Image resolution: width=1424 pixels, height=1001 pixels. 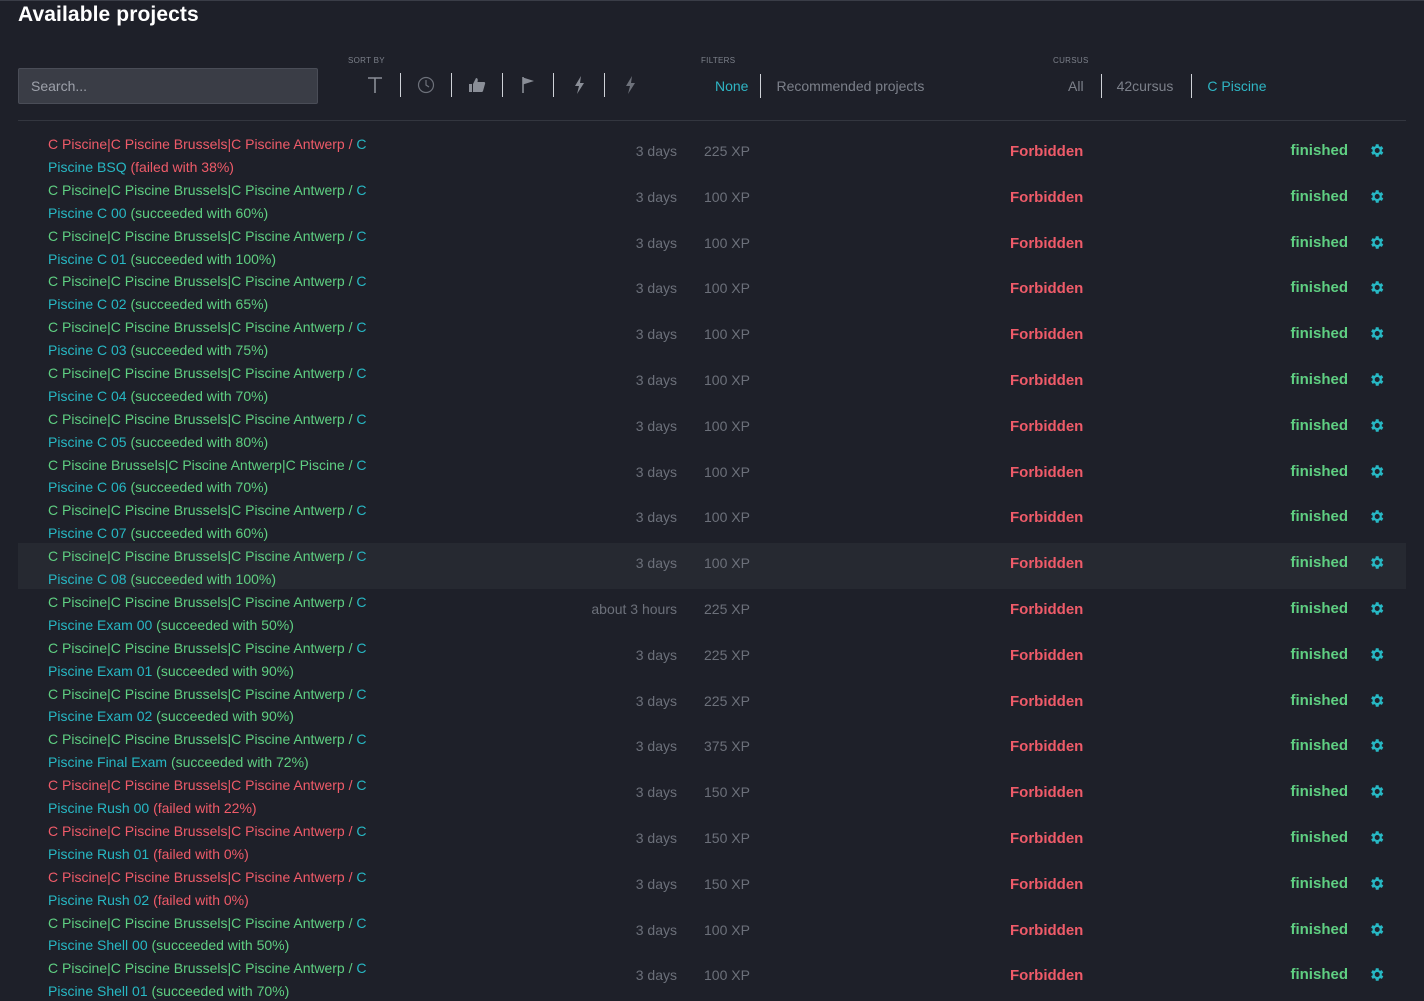 What do you see at coordinates (1078, 86) in the screenshot?
I see `cursus-all: All` at bounding box center [1078, 86].